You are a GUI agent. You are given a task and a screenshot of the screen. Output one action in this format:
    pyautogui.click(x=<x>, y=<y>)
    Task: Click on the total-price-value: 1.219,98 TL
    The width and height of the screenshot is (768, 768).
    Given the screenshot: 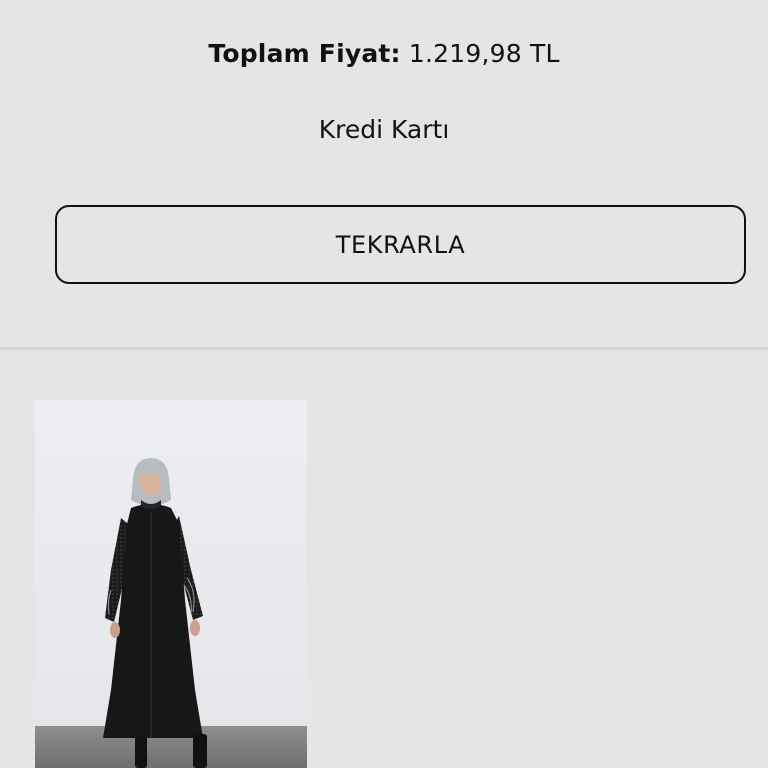 What is the action you would take?
    pyautogui.click(x=484, y=53)
    